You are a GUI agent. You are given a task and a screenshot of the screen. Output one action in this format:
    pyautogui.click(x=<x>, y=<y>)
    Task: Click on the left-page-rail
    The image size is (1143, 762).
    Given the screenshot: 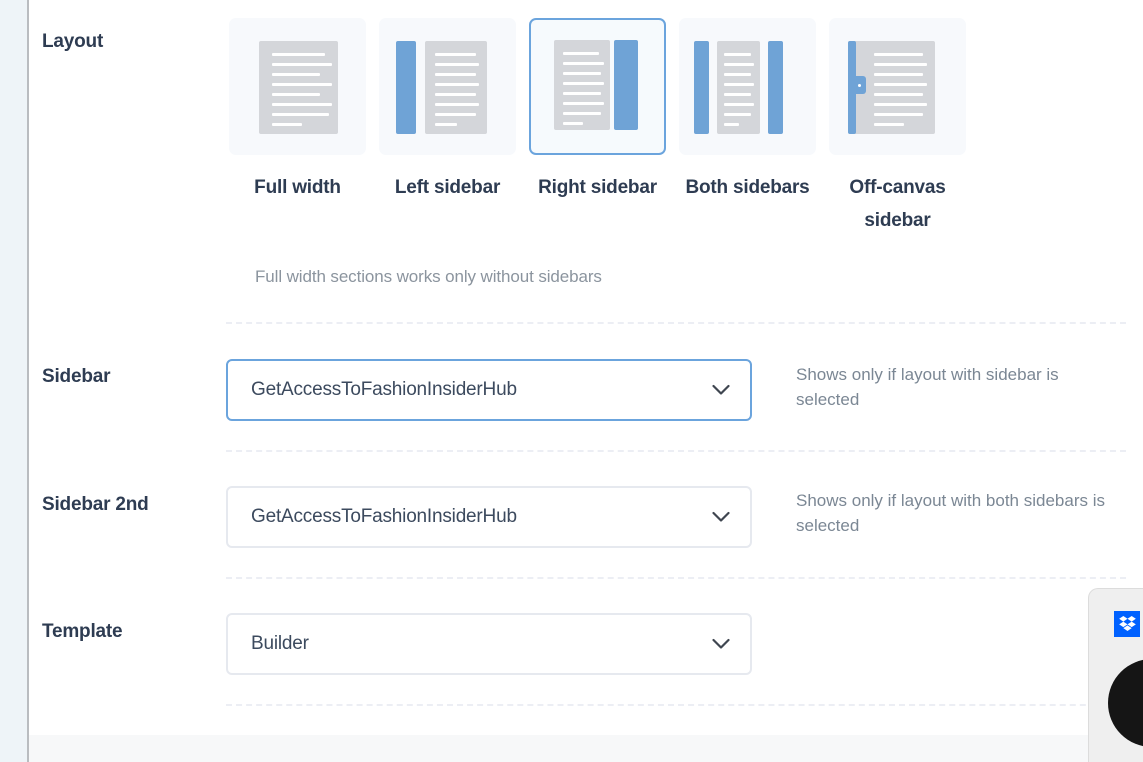 What is the action you would take?
    pyautogui.click(x=13, y=381)
    